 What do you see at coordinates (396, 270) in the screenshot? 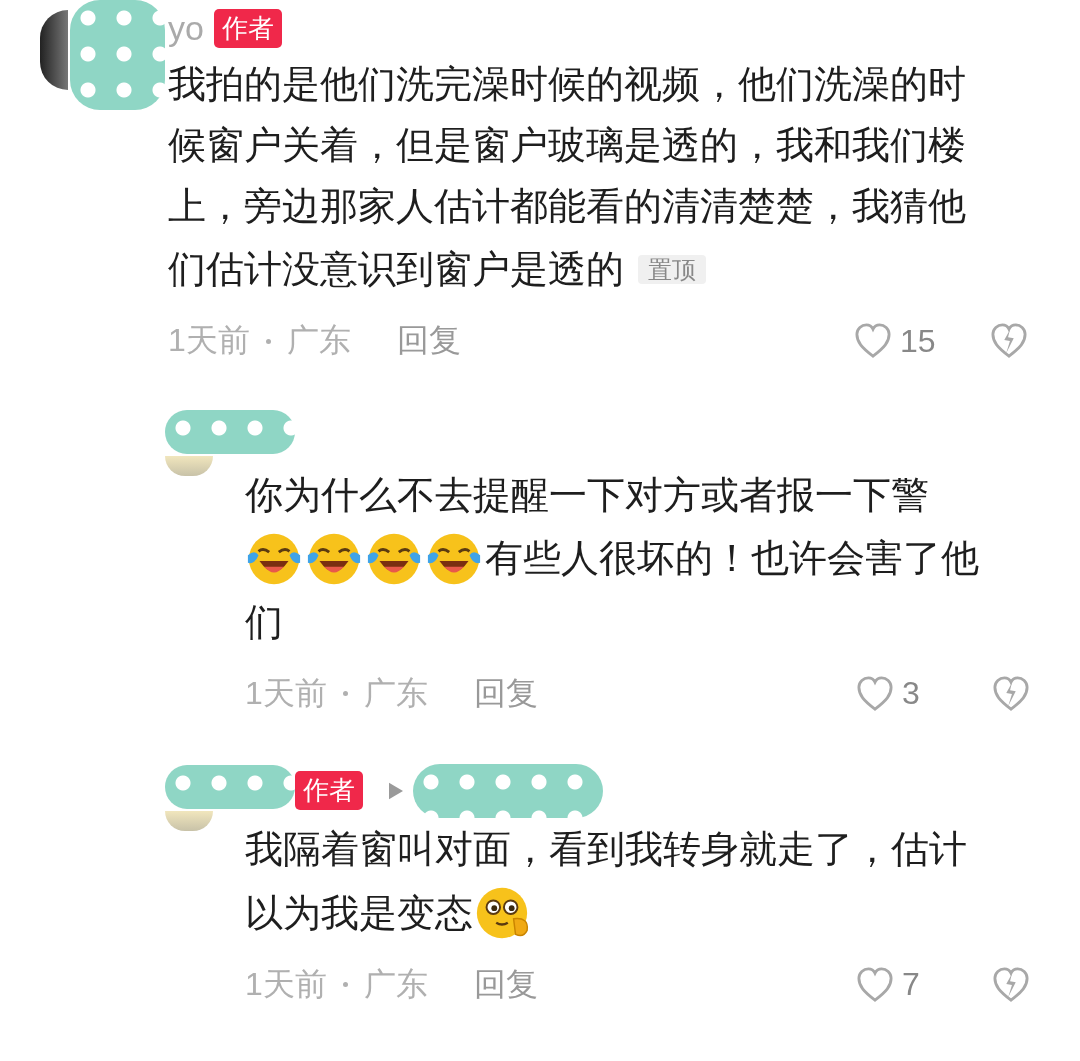
I see `comment-text: 们估计没意识到窗户是透的` at bounding box center [396, 270].